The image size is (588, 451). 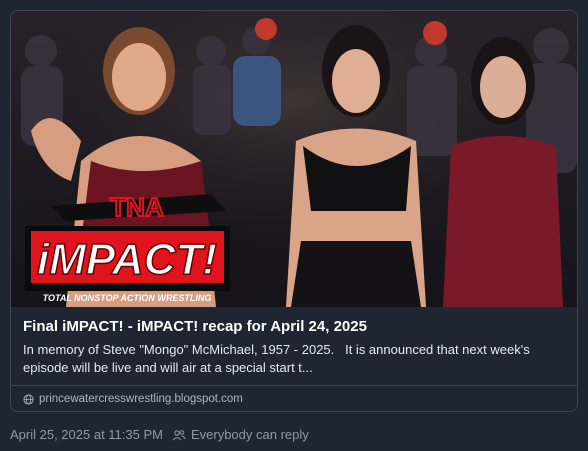 I want to click on reply-setting: Everybody can reply, so click(x=250, y=434).